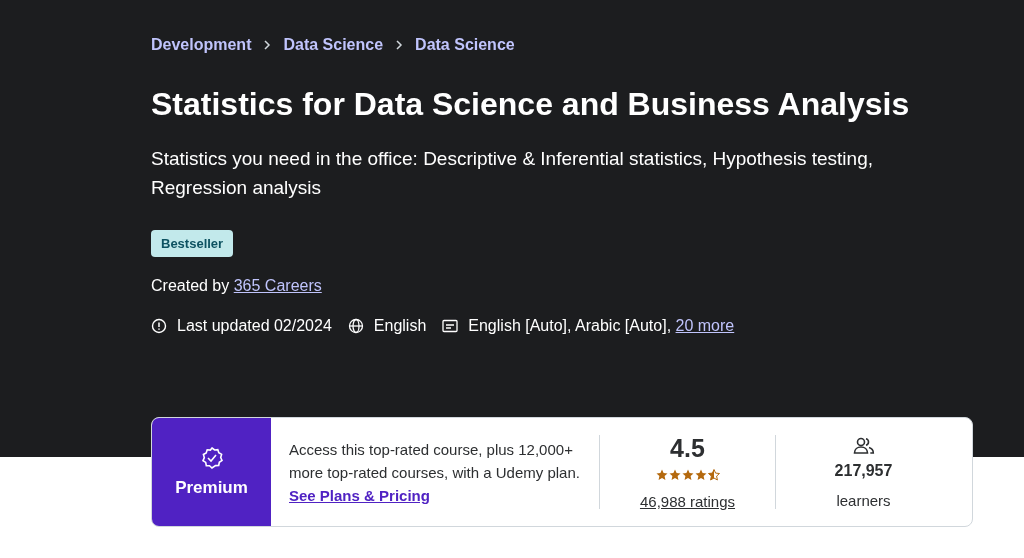  What do you see at coordinates (355, 326) in the screenshot?
I see `globe-icon` at bounding box center [355, 326].